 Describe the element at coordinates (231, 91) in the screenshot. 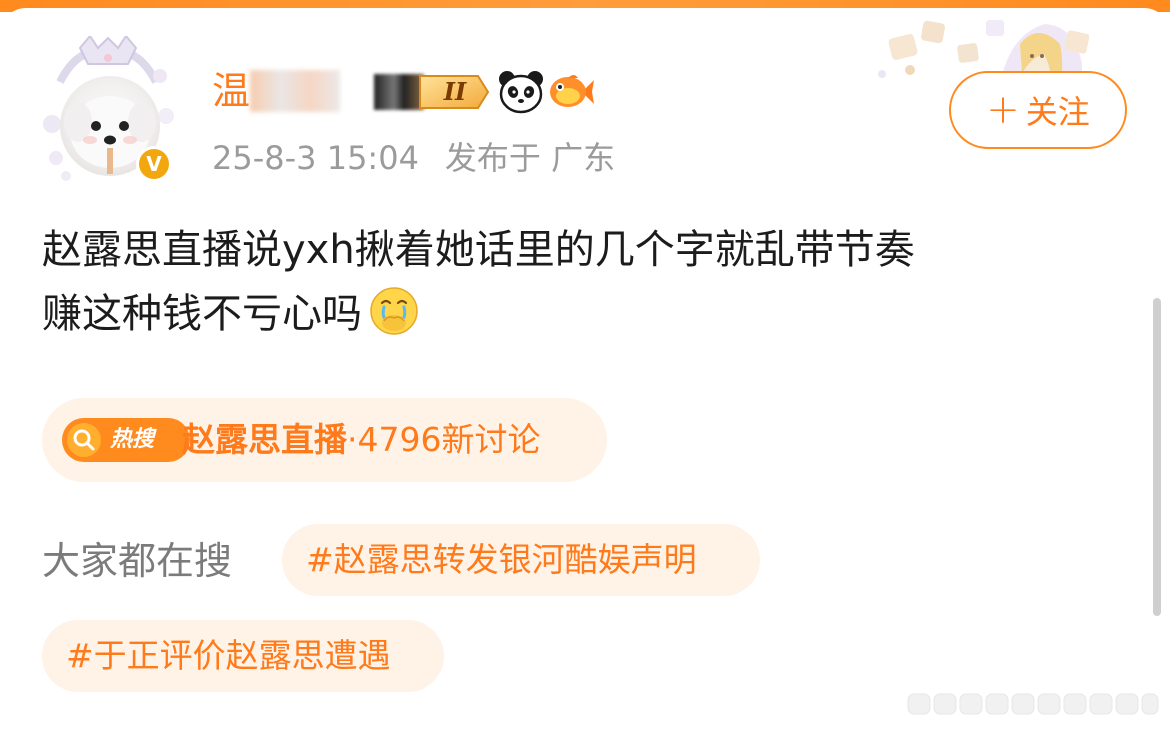

I see `username: 温` at that location.